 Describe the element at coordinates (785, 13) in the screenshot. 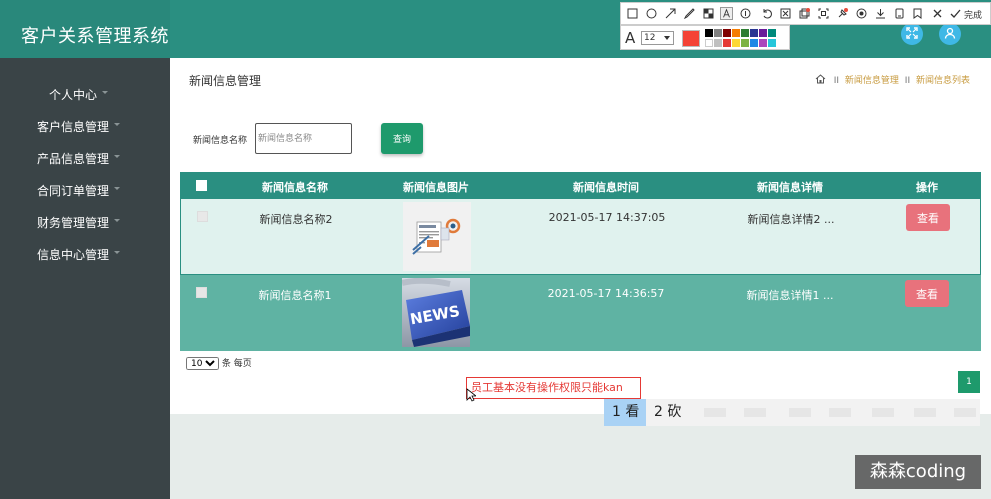

I see `pin-icon` at that location.